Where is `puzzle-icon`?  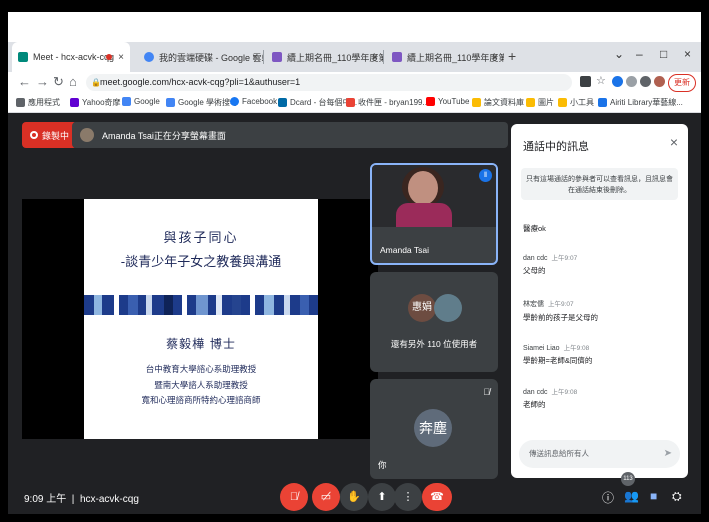
puzzle-icon is located at coordinates (645, 81).